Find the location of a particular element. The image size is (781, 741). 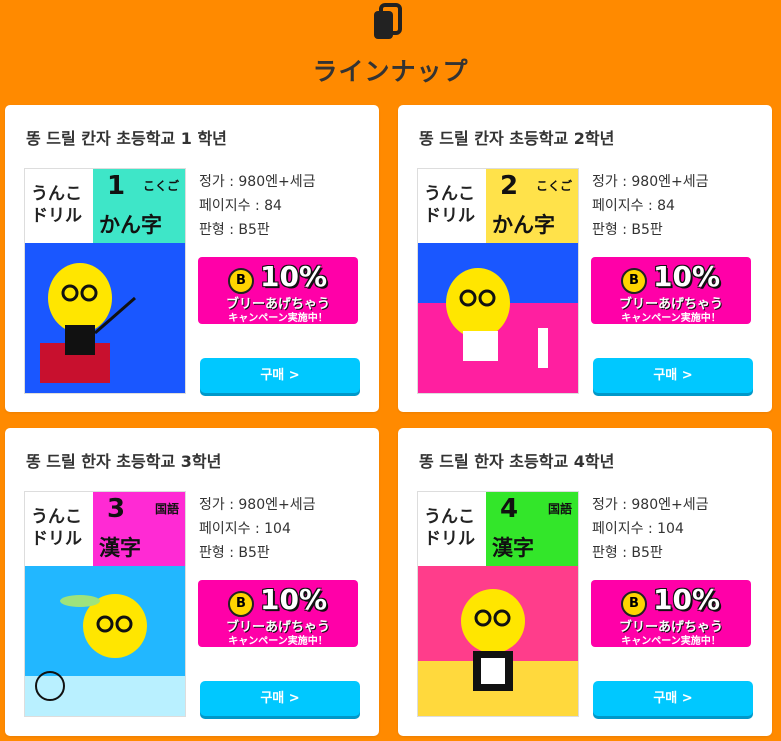

section-header: ラインナップ is located at coordinates (390, 50).